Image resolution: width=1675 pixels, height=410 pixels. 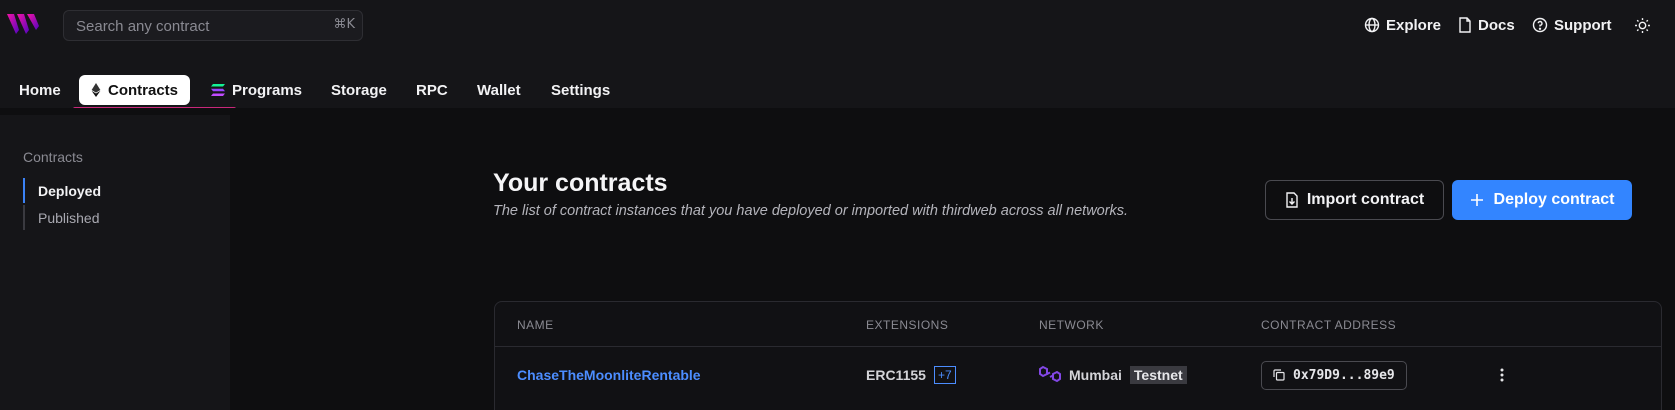 I want to click on tab-wallet-label: Wallet, so click(x=499, y=90).